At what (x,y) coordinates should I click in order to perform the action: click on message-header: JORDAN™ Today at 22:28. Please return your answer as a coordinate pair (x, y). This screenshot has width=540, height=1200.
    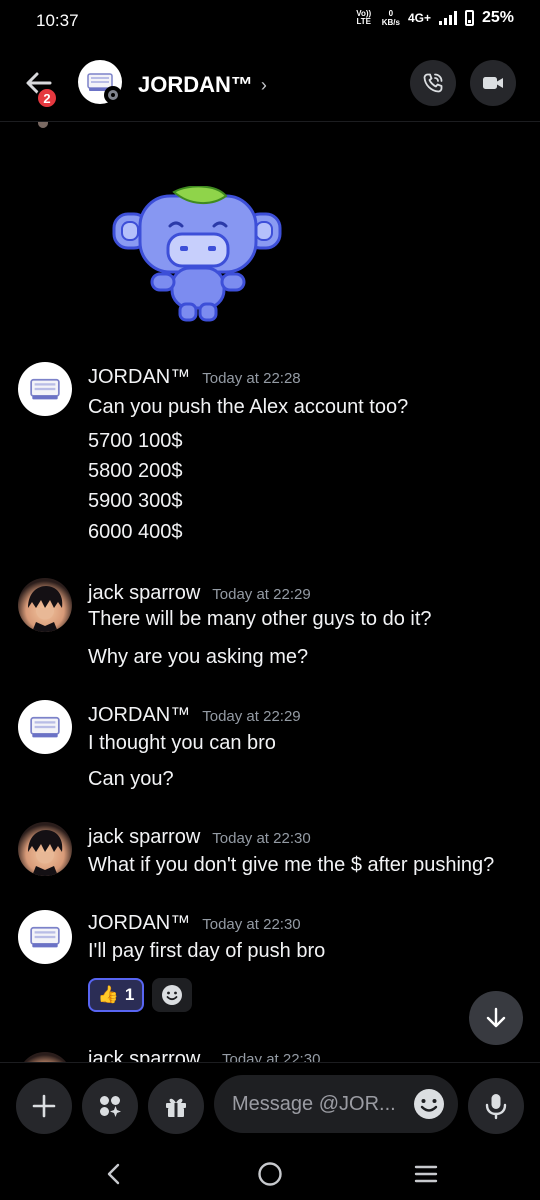
    Looking at the image, I should click on (194, 377).